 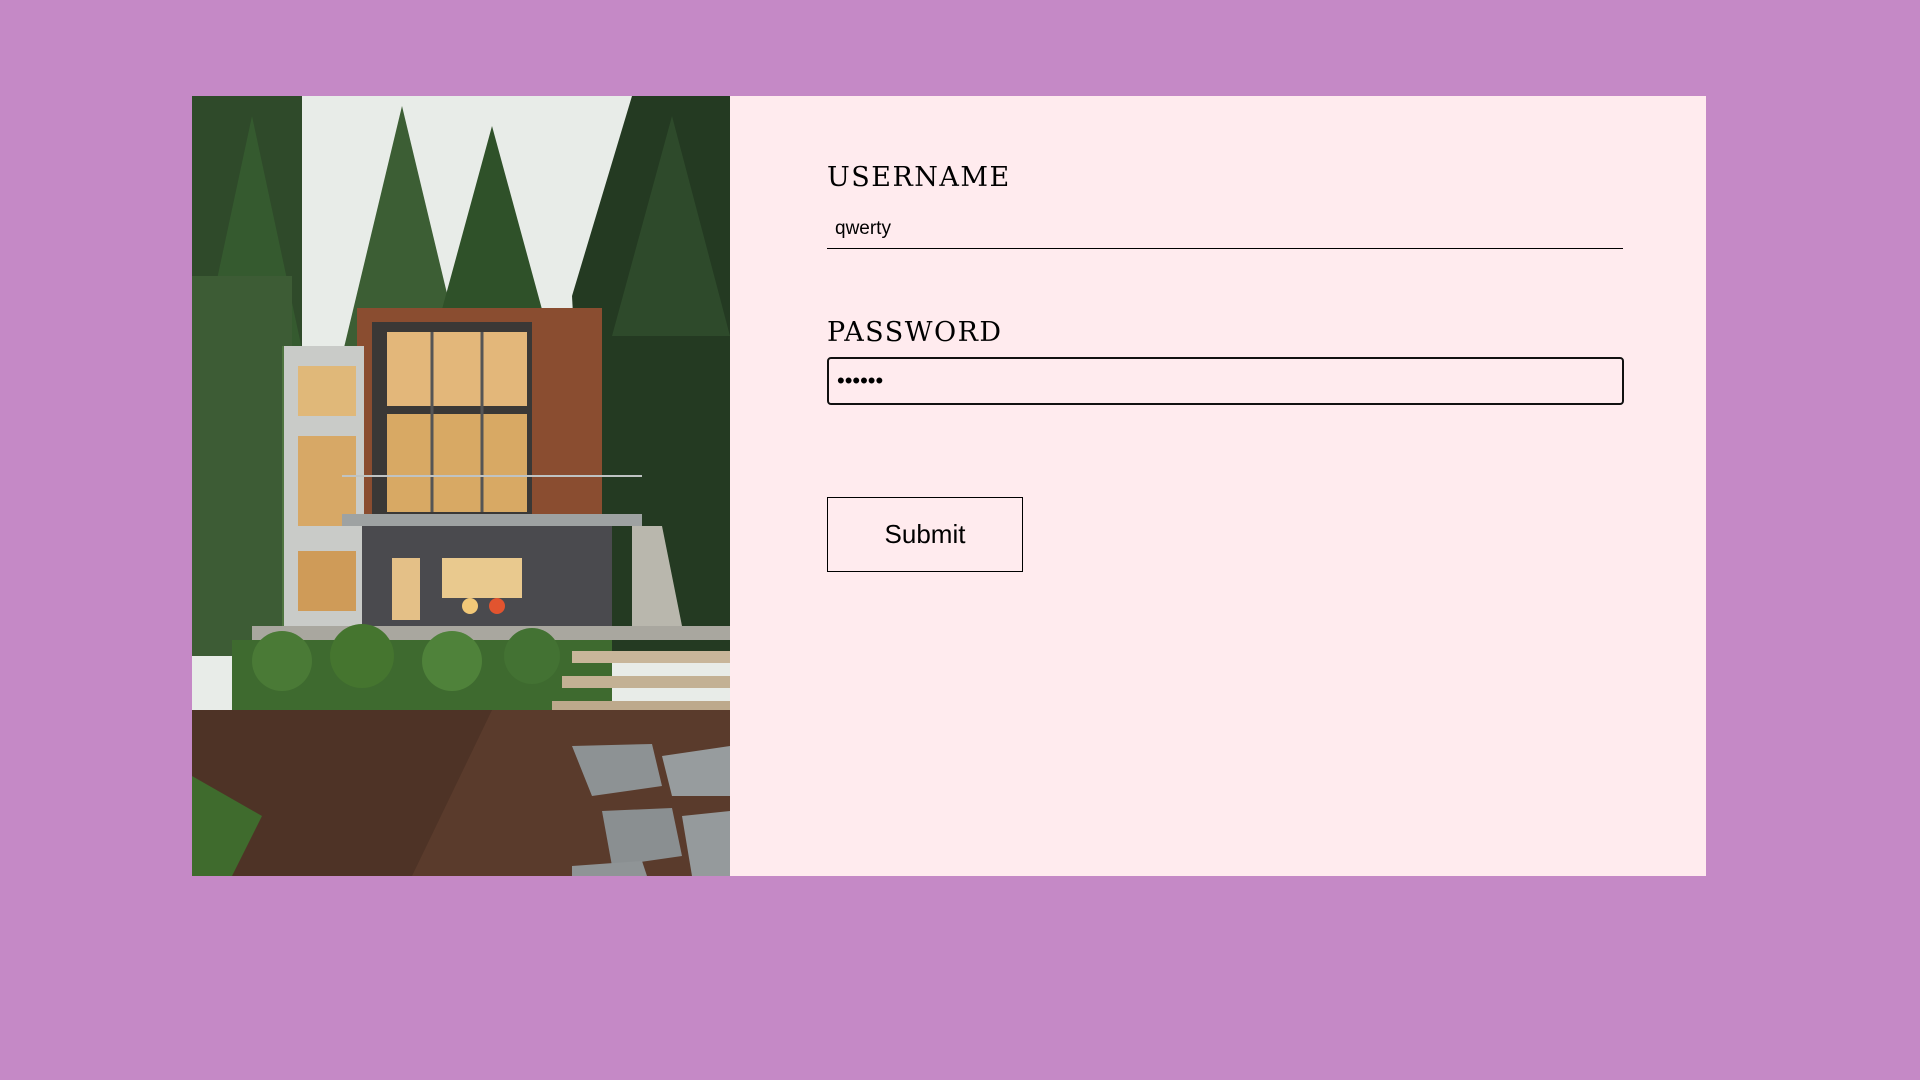 What do you see at coordinates (1225, 381) in the screenshot?
I see `password-input` at bounding box center [1225, 381].